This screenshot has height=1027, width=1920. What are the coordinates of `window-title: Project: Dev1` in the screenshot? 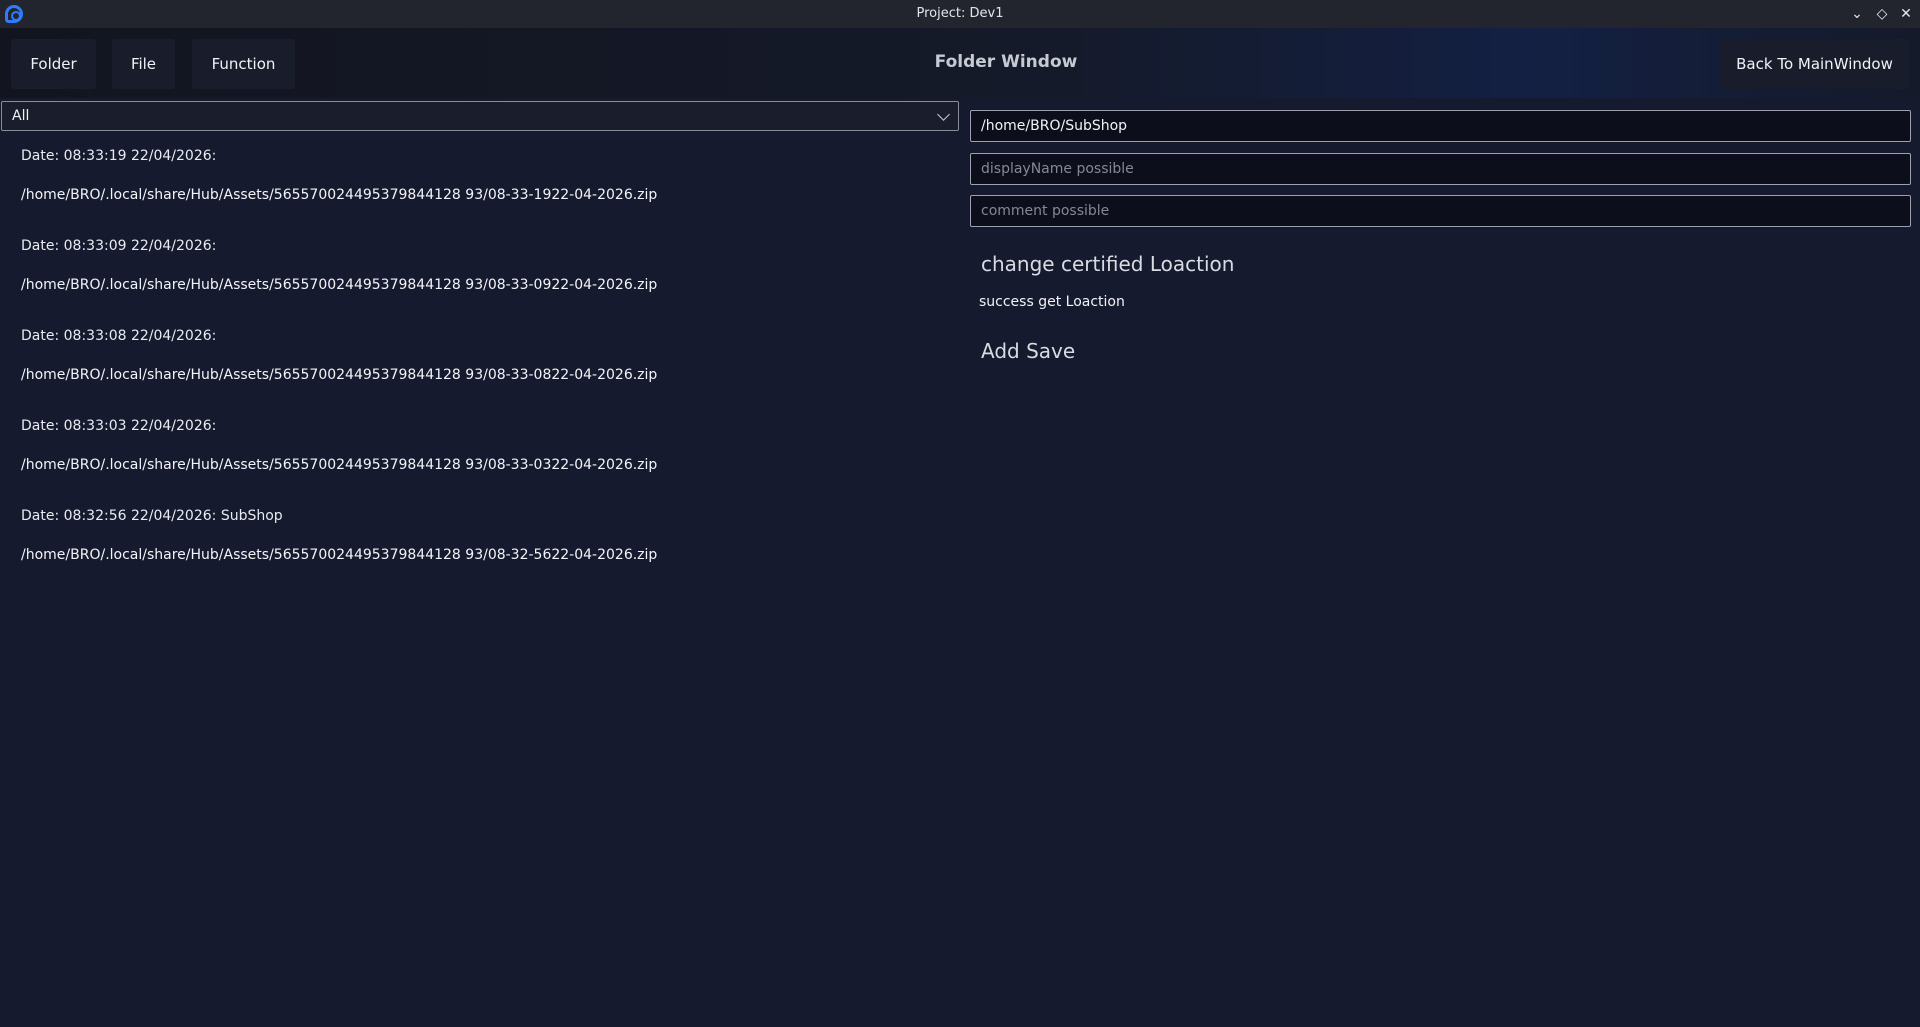 It's located at (960, 13).